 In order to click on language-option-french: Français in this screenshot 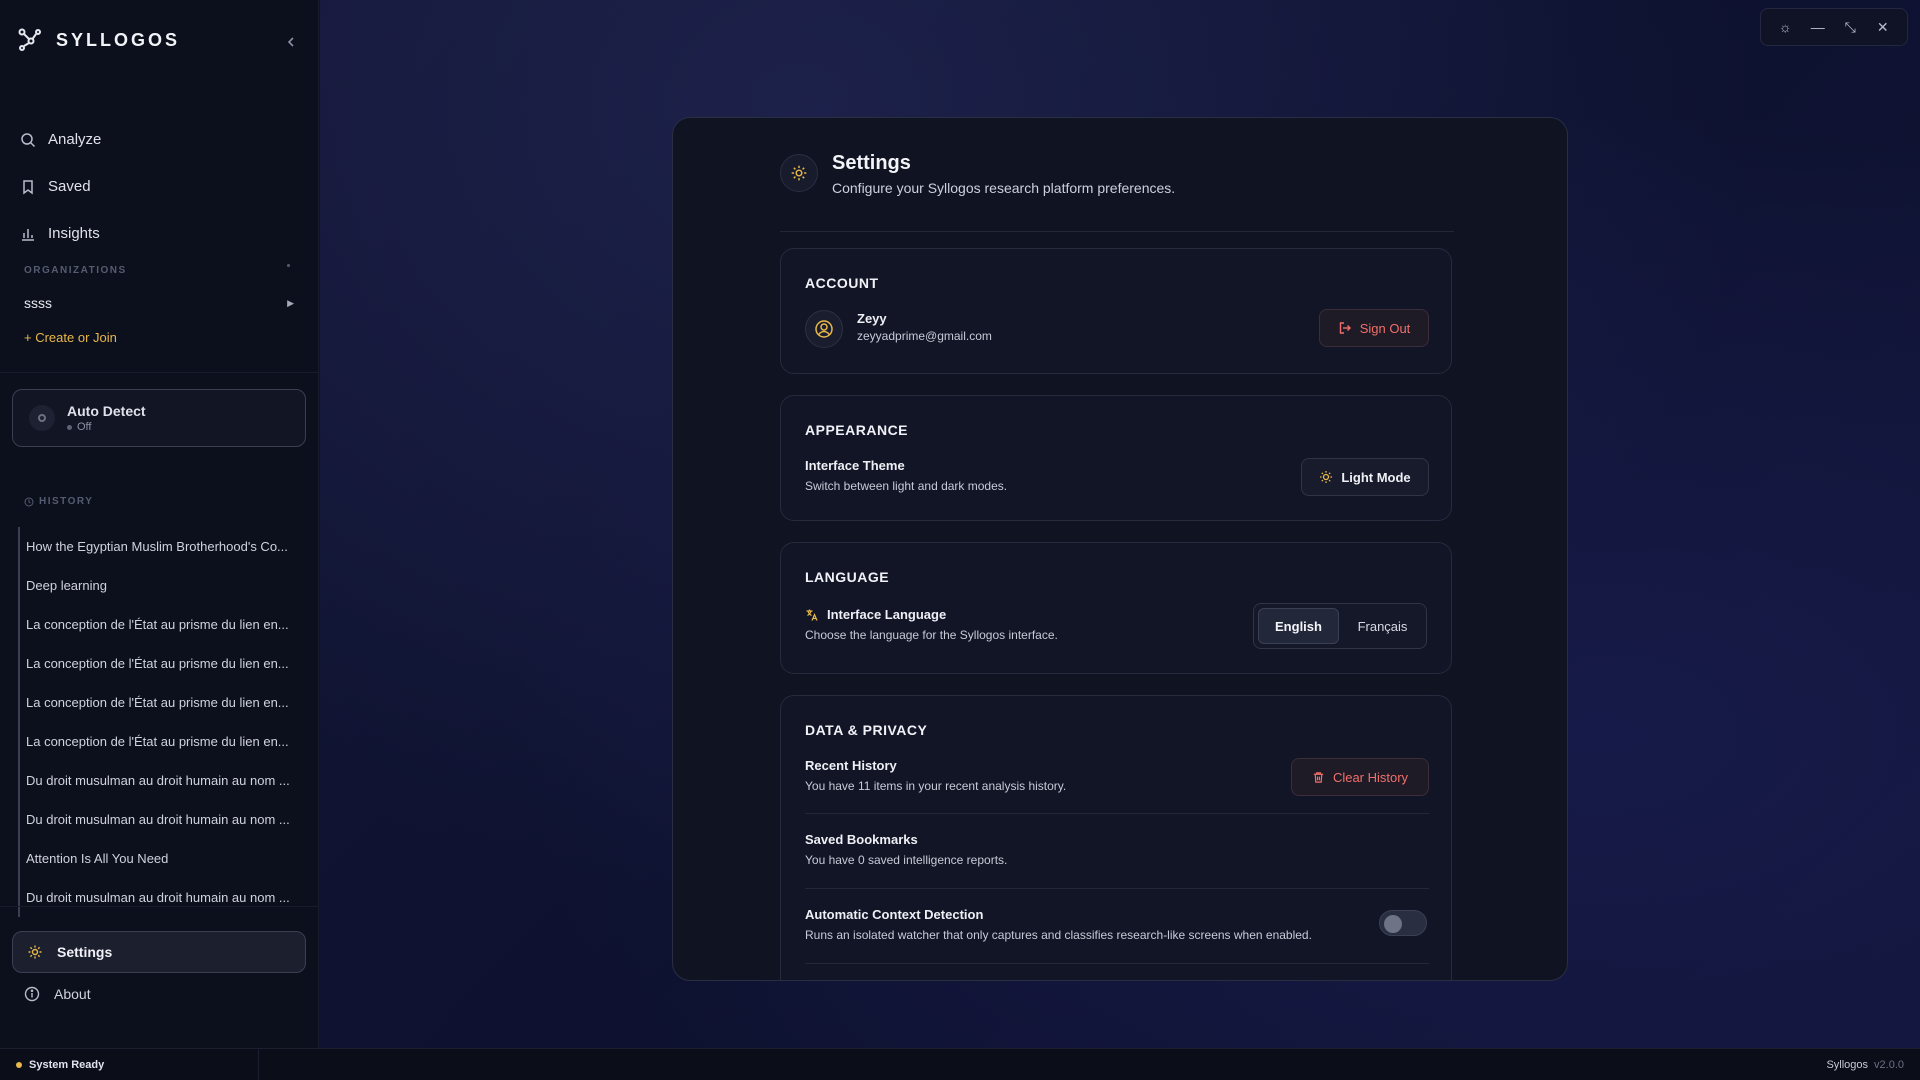, I will do `click(1382, 626)`.